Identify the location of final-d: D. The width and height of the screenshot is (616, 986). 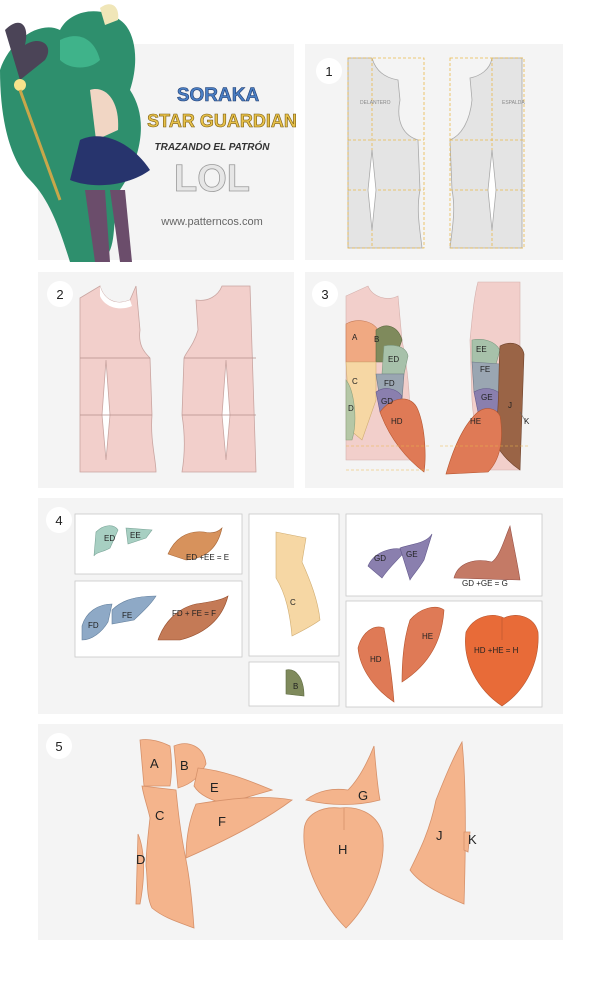
(140, 859).